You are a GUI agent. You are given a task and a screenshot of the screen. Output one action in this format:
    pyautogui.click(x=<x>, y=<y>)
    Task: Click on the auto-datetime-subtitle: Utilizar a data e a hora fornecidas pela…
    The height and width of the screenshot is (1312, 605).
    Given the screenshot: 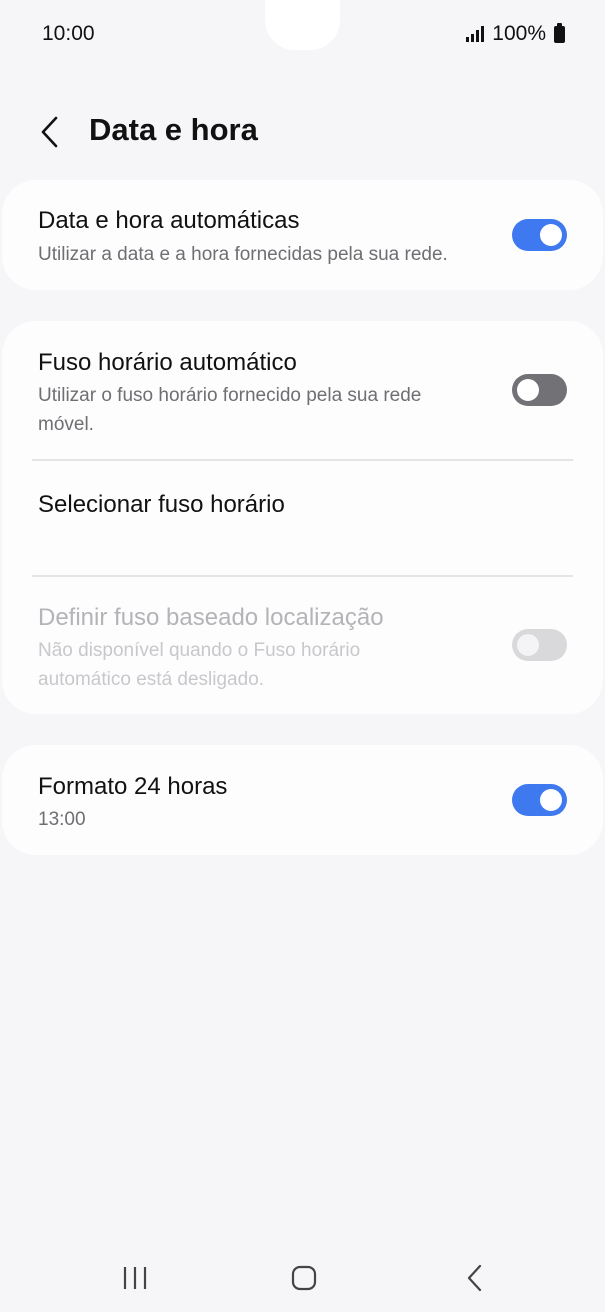 What is the action you would take?
    pyautogui.click(x=243, y=254)
    